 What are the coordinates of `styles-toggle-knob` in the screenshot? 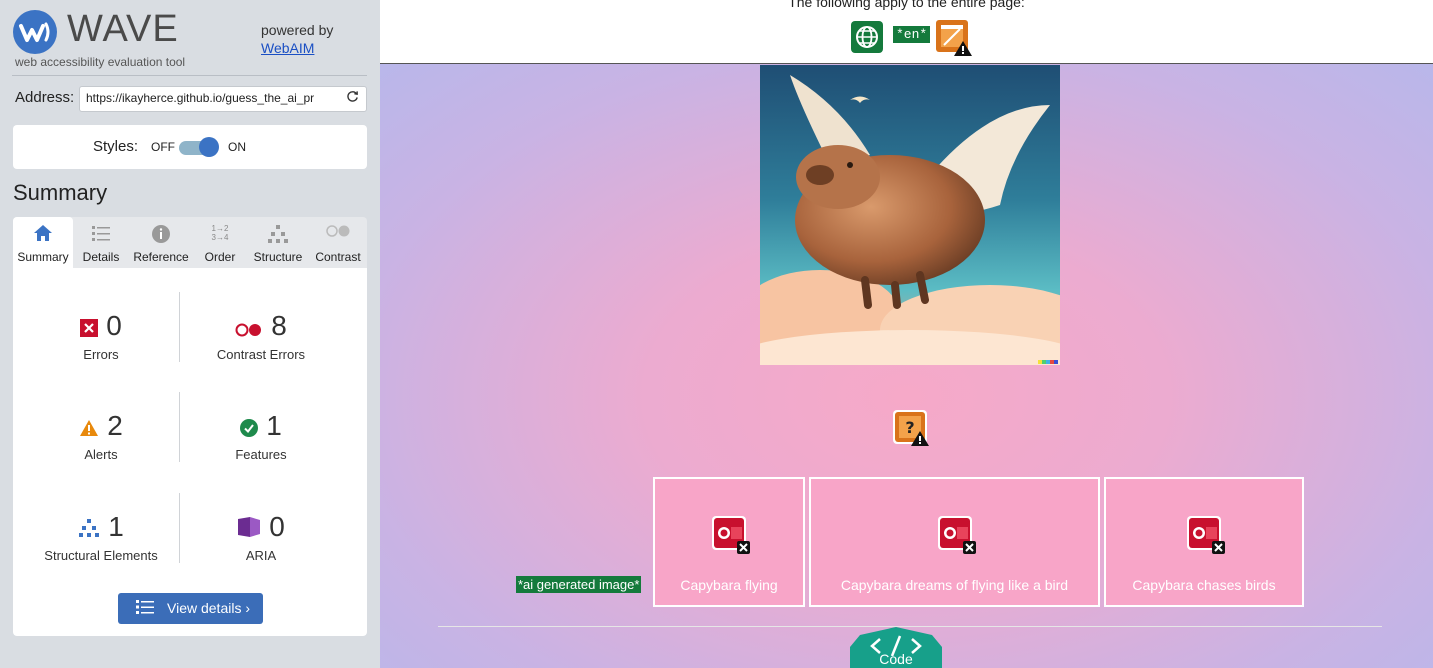 It's located at (209, 147).